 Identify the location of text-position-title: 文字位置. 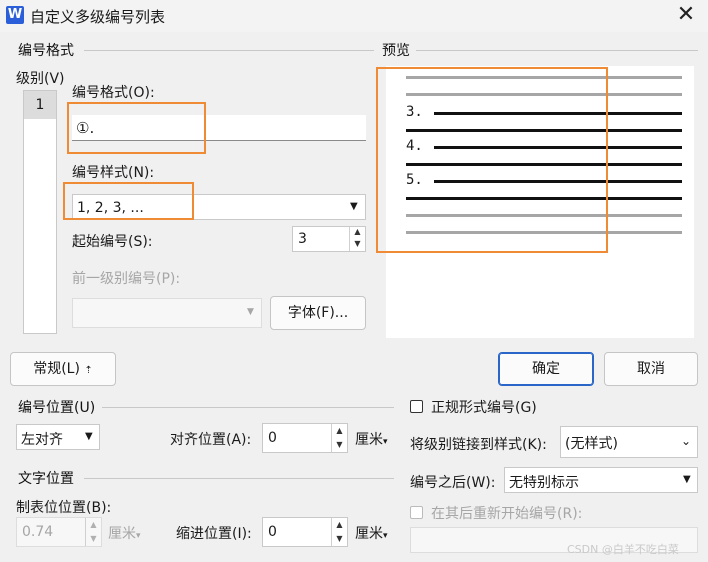
(46, 479).